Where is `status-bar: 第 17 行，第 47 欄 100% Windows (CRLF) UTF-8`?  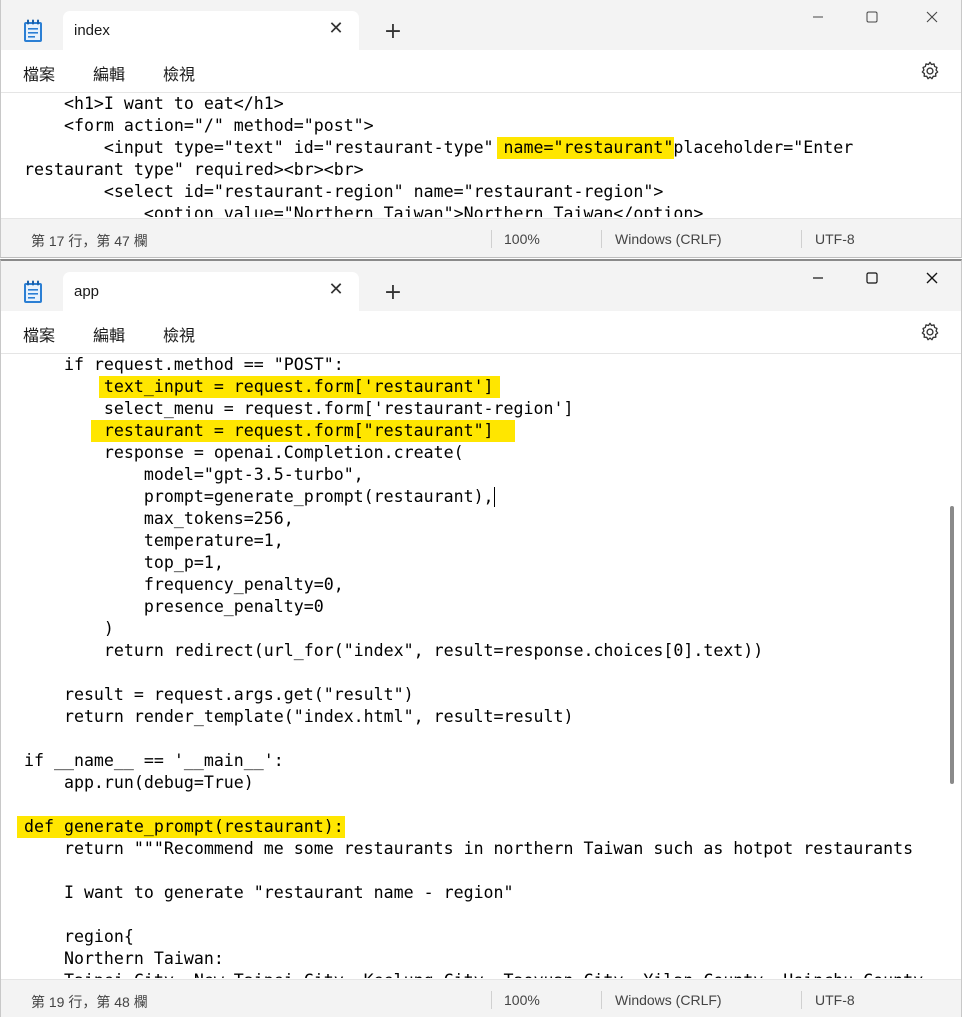 status-bar: 第 17 行，第 47 欄 100% Windows (CRLF) UTF-8 is located at coordinates (481, 237).